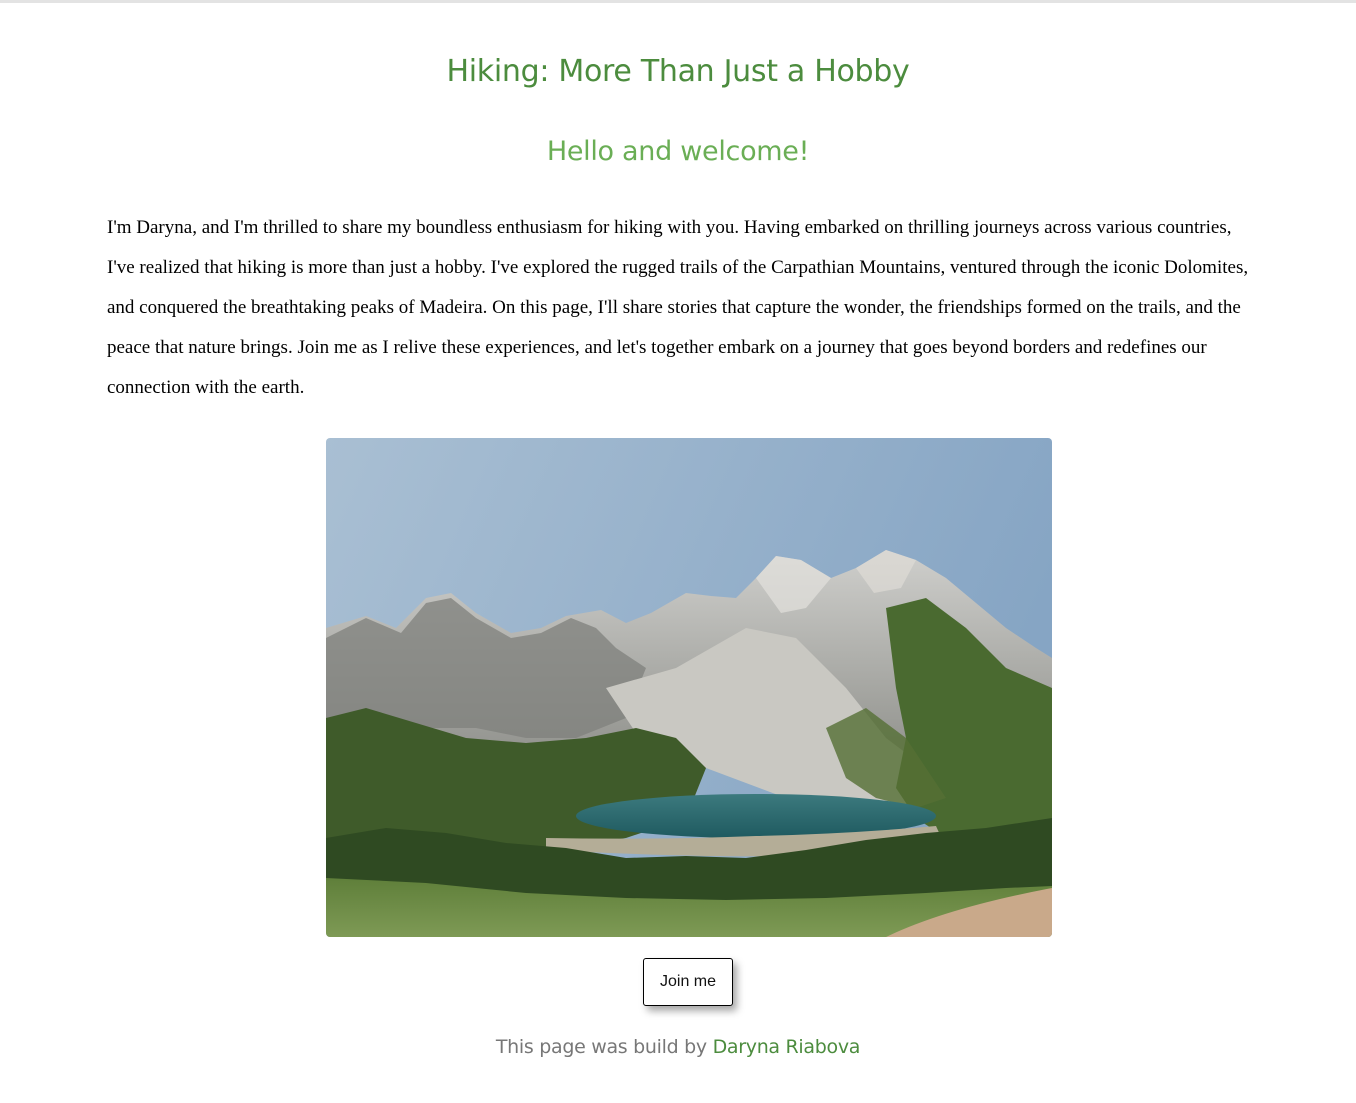 Image resolution: width=1356 pixels, height=1103 pixels. Describe the element at coordinates (787, 1047) in the screenshot. I see `author-link: Daryna Riabova` at that location.